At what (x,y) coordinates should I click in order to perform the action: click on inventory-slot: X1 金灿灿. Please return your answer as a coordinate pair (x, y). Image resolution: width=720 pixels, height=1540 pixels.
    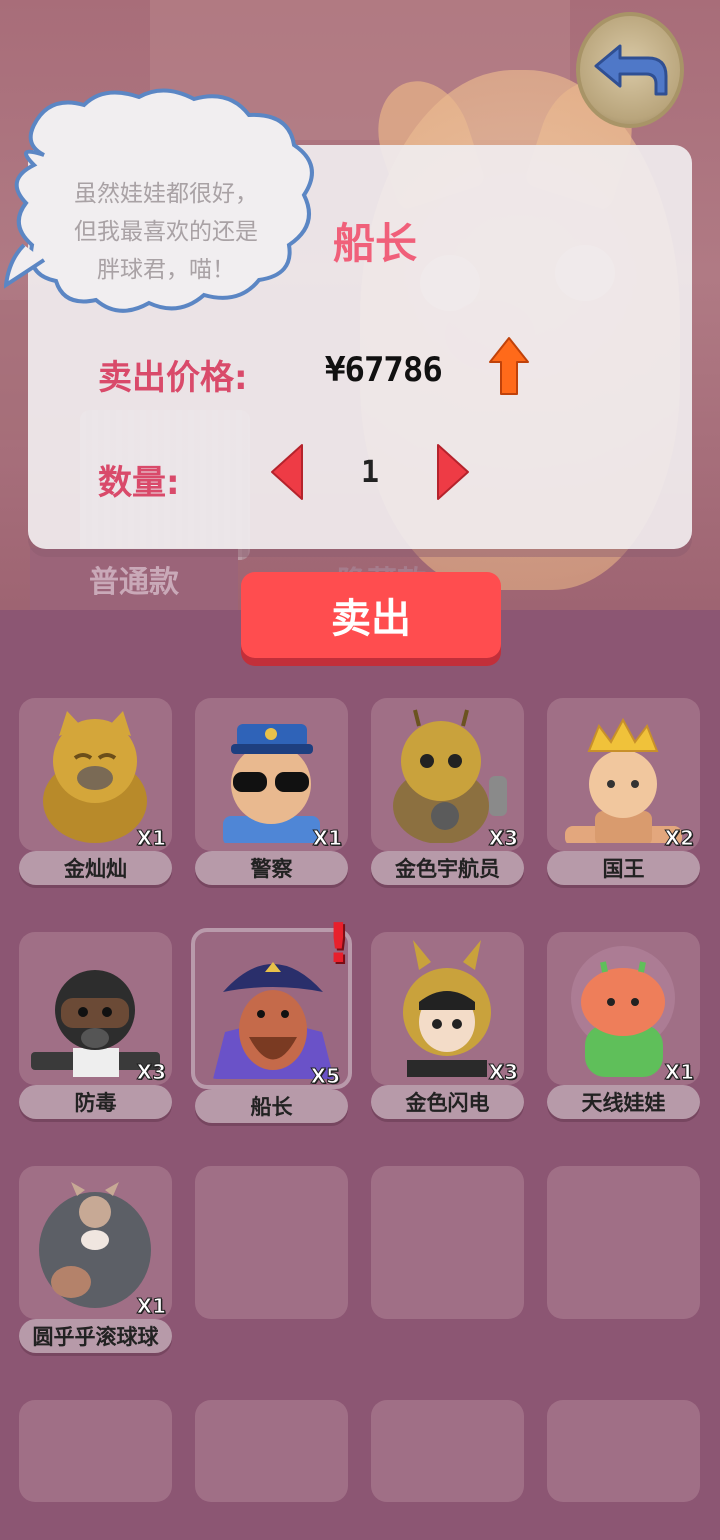
    Looking at the image, I should click on (95, 791).